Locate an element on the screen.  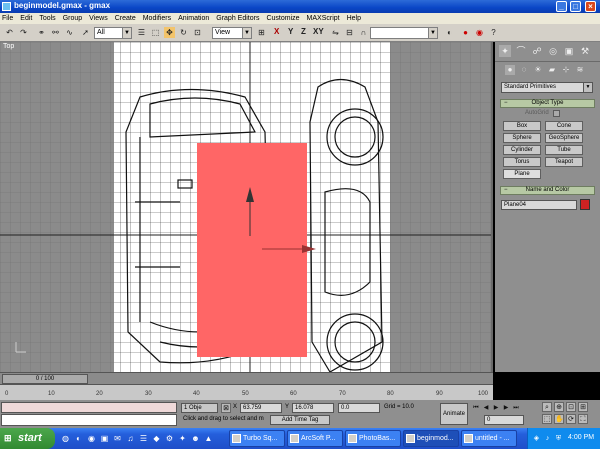
unlink-icon: ⚯ is located at coordinates (55, 32).